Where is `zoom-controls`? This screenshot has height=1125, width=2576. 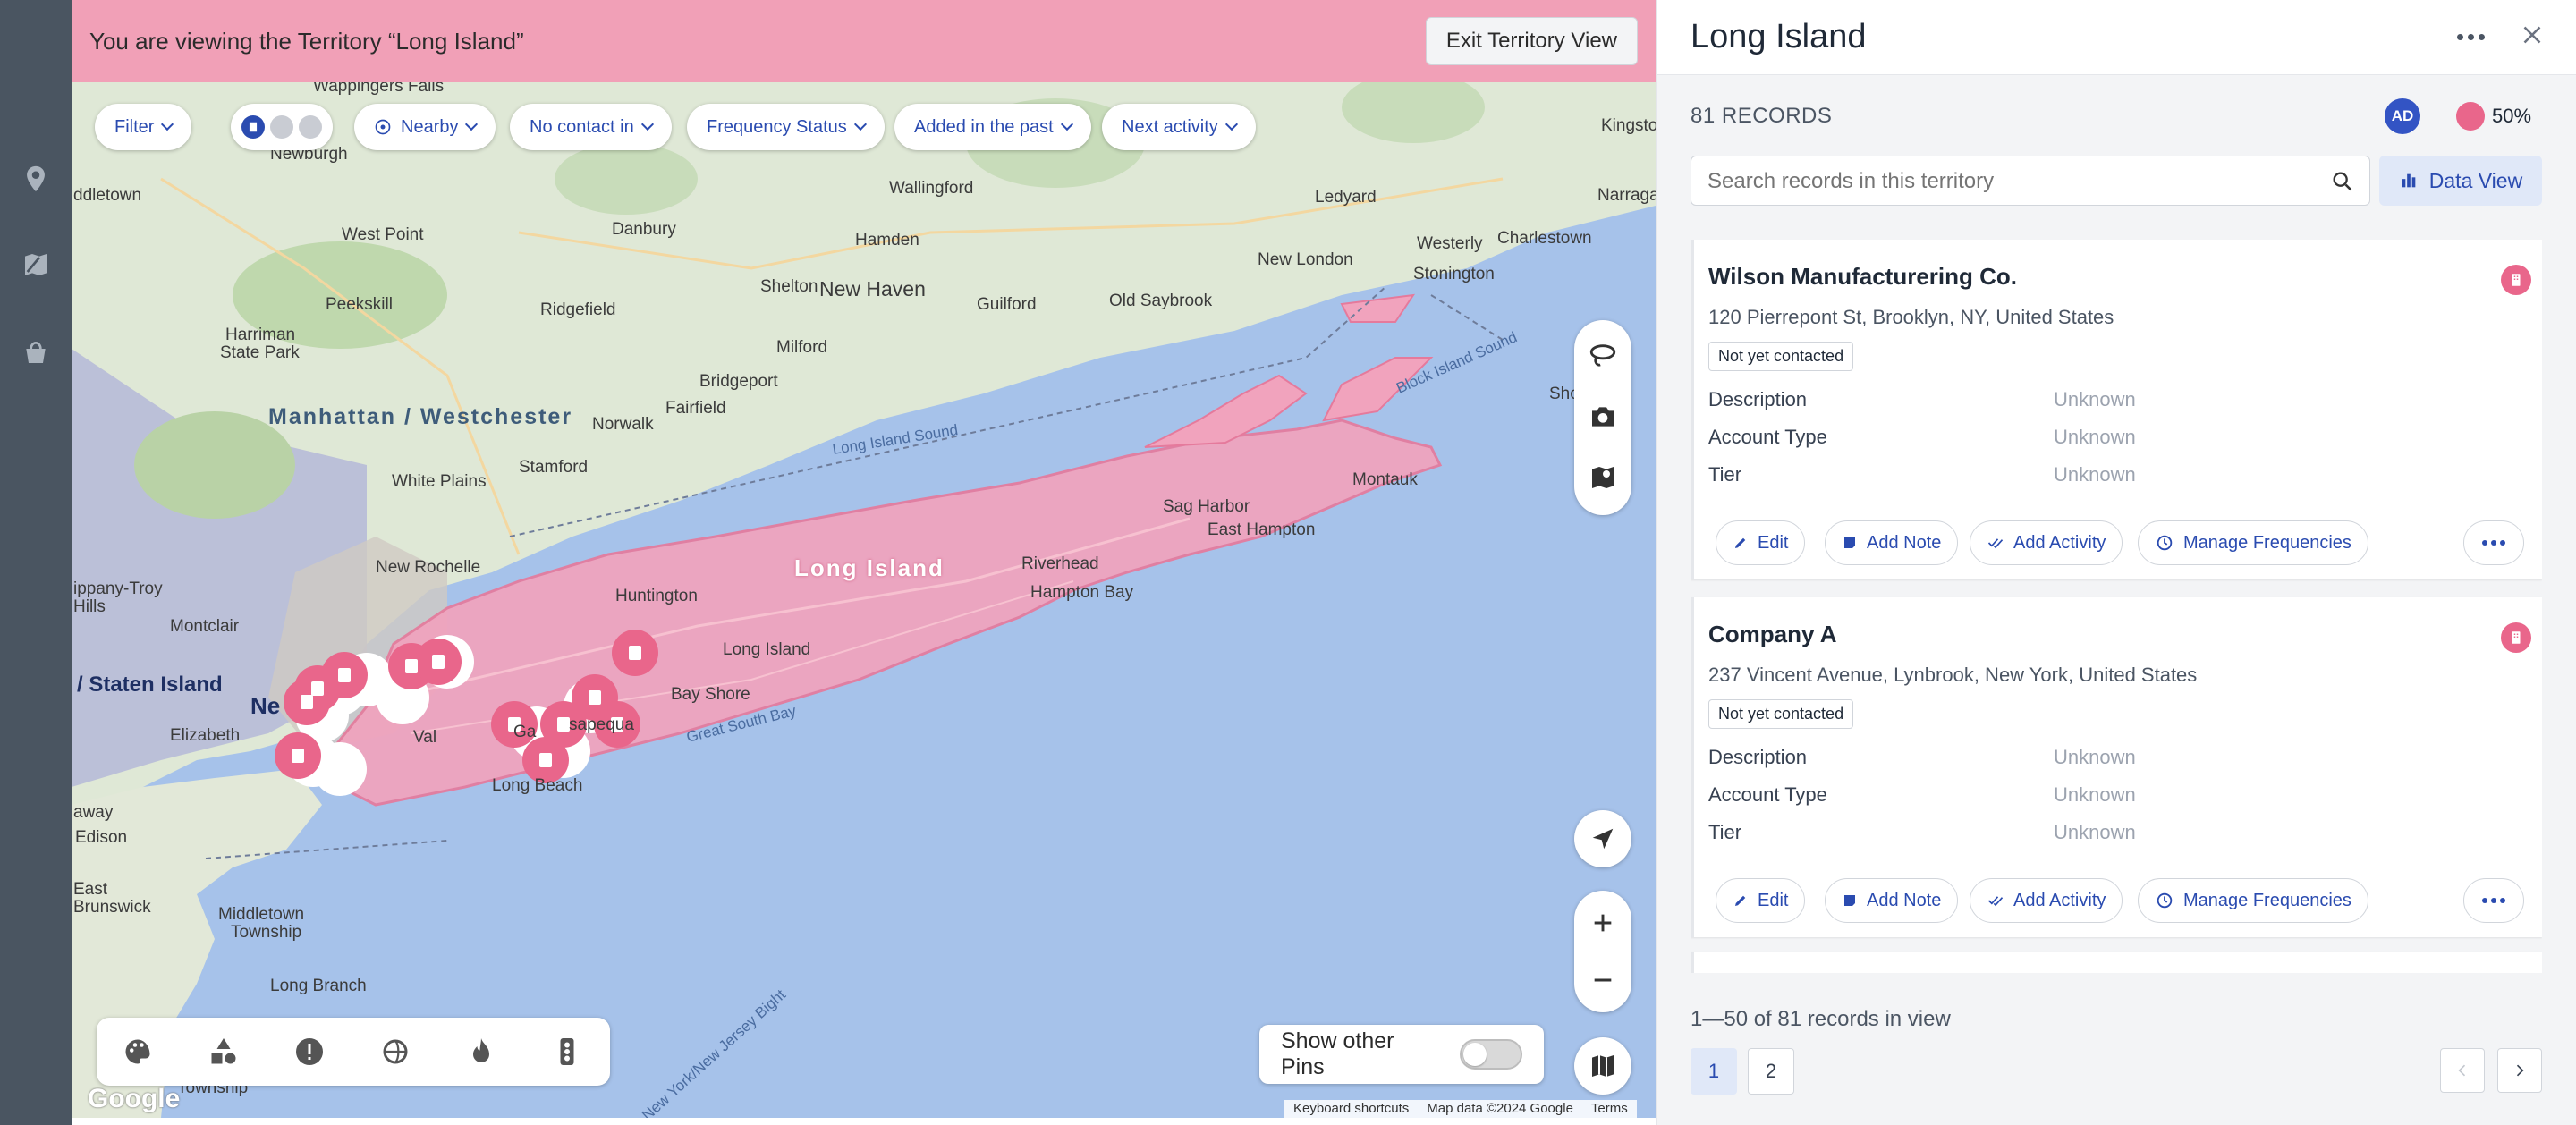
zoom-controls is located at coordinates (1602, 951).